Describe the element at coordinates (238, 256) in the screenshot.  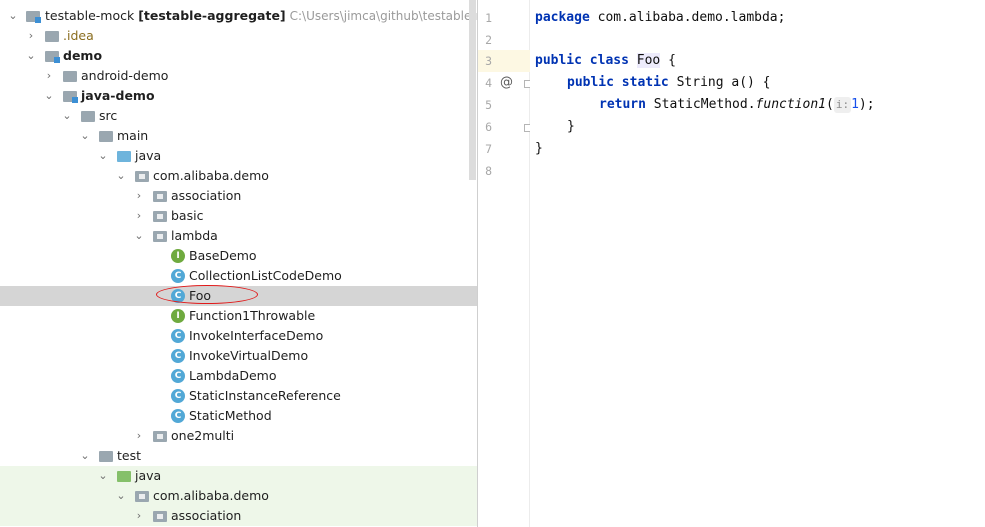
I see `tree-row-basedemo: I BaseDemo` at that location.